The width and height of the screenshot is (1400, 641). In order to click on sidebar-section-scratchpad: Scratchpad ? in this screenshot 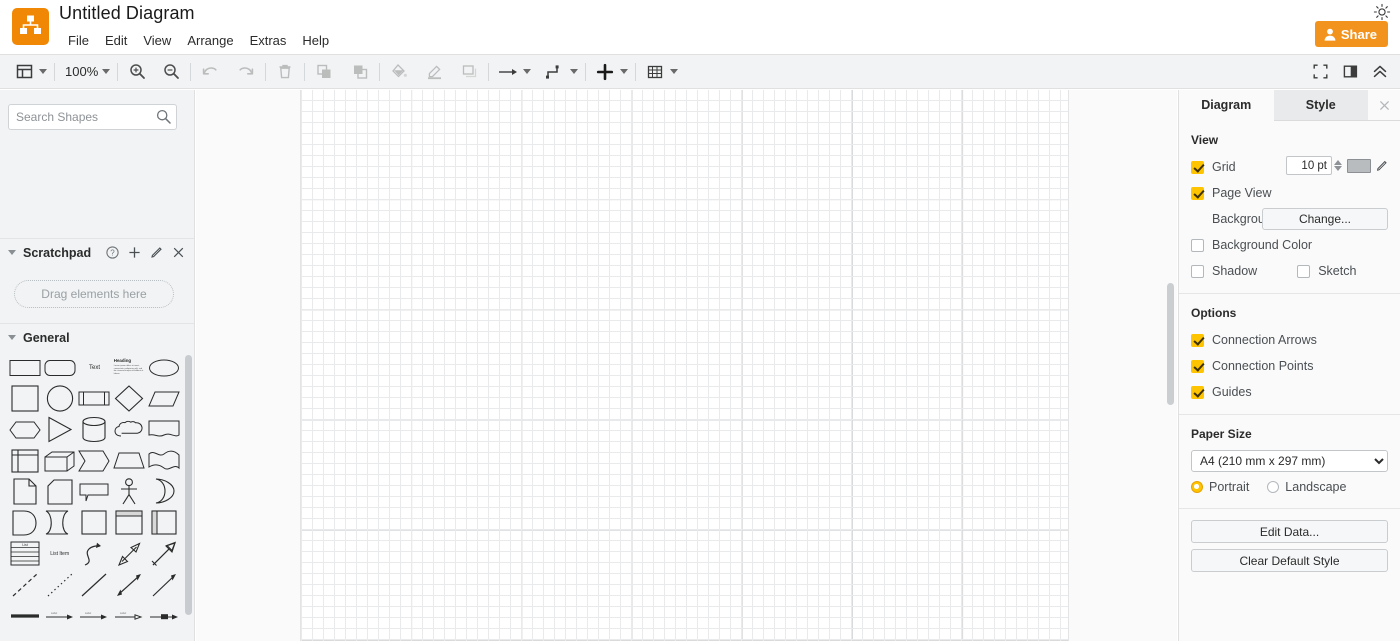, I will do `click(97, 252)`.